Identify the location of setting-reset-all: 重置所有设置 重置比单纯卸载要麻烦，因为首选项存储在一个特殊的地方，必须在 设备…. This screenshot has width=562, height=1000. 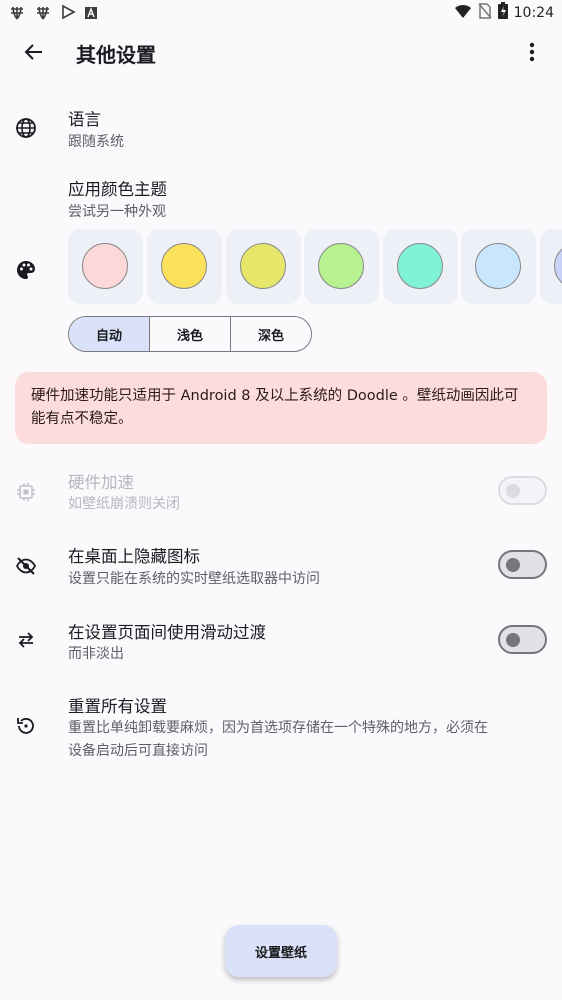
(281, 726).